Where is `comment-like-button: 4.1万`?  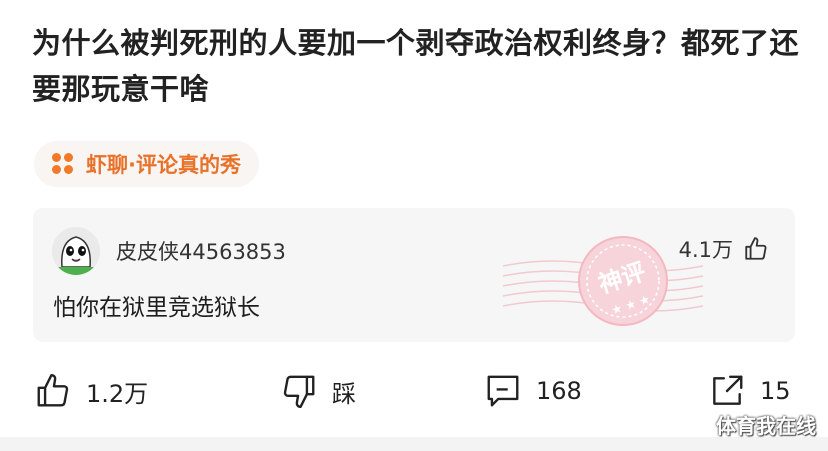 comment-like-button: 4.1万 is located at coordinates (724, 249).